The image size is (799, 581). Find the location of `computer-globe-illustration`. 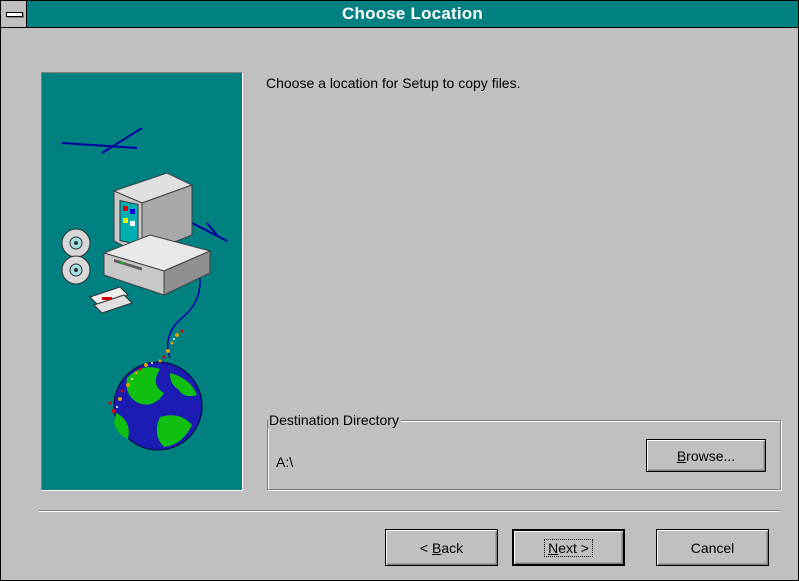

computer-globe-illustration is located at coordinates (144, 289).